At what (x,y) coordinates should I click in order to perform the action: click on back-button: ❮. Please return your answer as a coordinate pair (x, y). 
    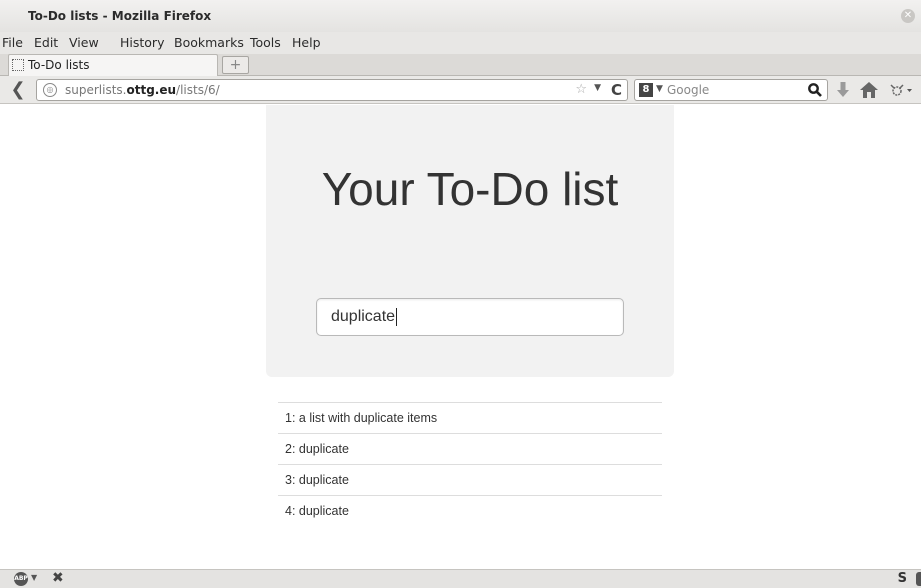
    Looking at the image, I should click on (18, 90).